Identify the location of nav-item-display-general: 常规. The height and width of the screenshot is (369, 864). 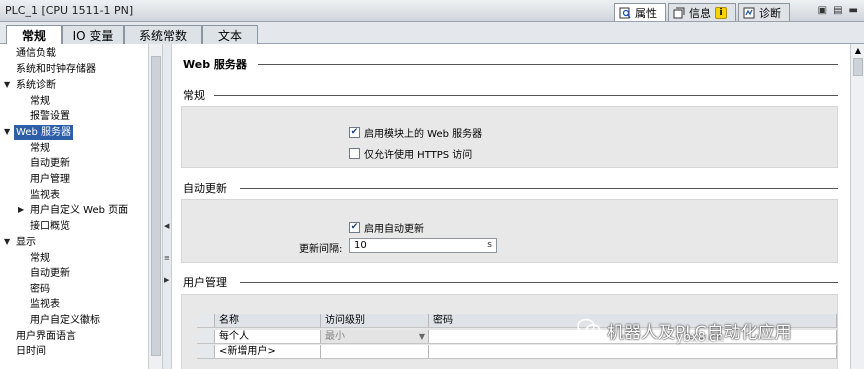
(40, 258).